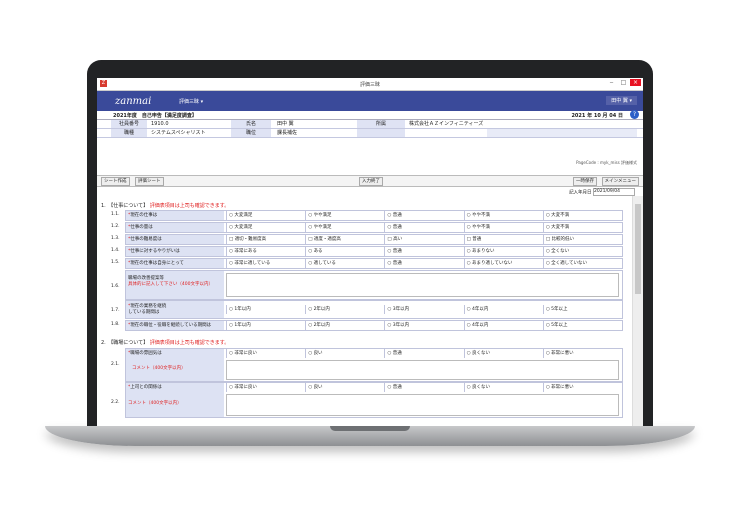  Describe the element at coordinates (580, 193) in the screenshot. I see `entry-date-label: 記入年月日` at that location.